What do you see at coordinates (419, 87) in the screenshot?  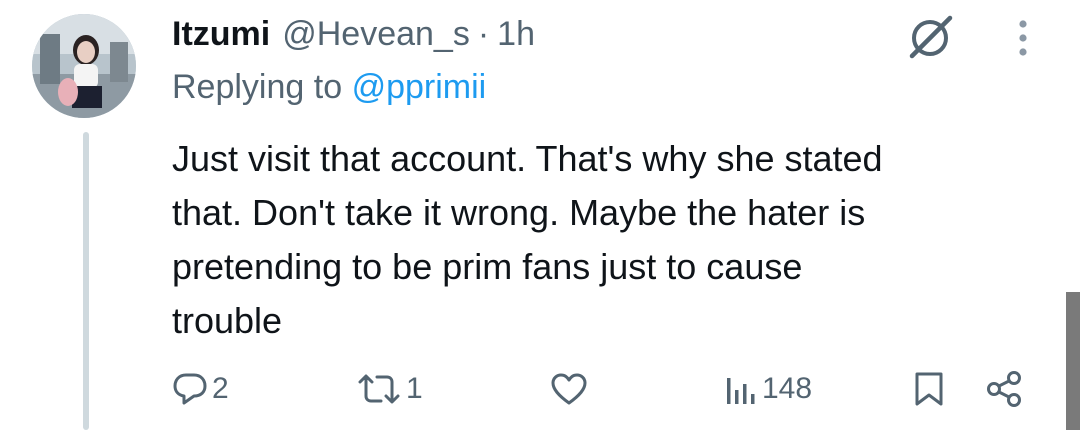 I see `replying-mention-link: @pprimii` at bounding box center [419, 87].